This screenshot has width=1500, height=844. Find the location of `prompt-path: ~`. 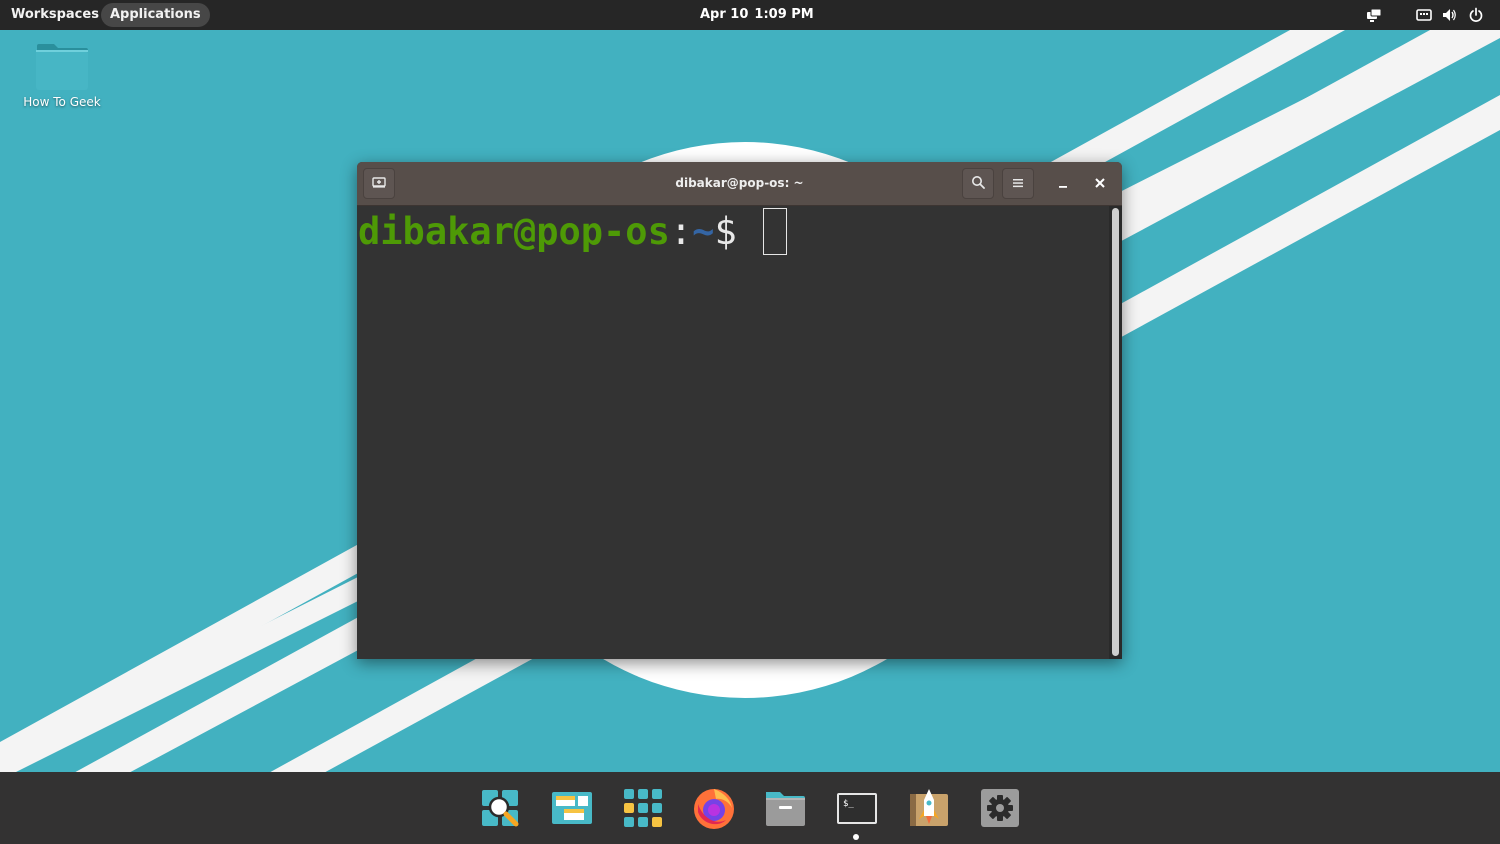

prompt-path: ~ is located at coordinates (703, 231).